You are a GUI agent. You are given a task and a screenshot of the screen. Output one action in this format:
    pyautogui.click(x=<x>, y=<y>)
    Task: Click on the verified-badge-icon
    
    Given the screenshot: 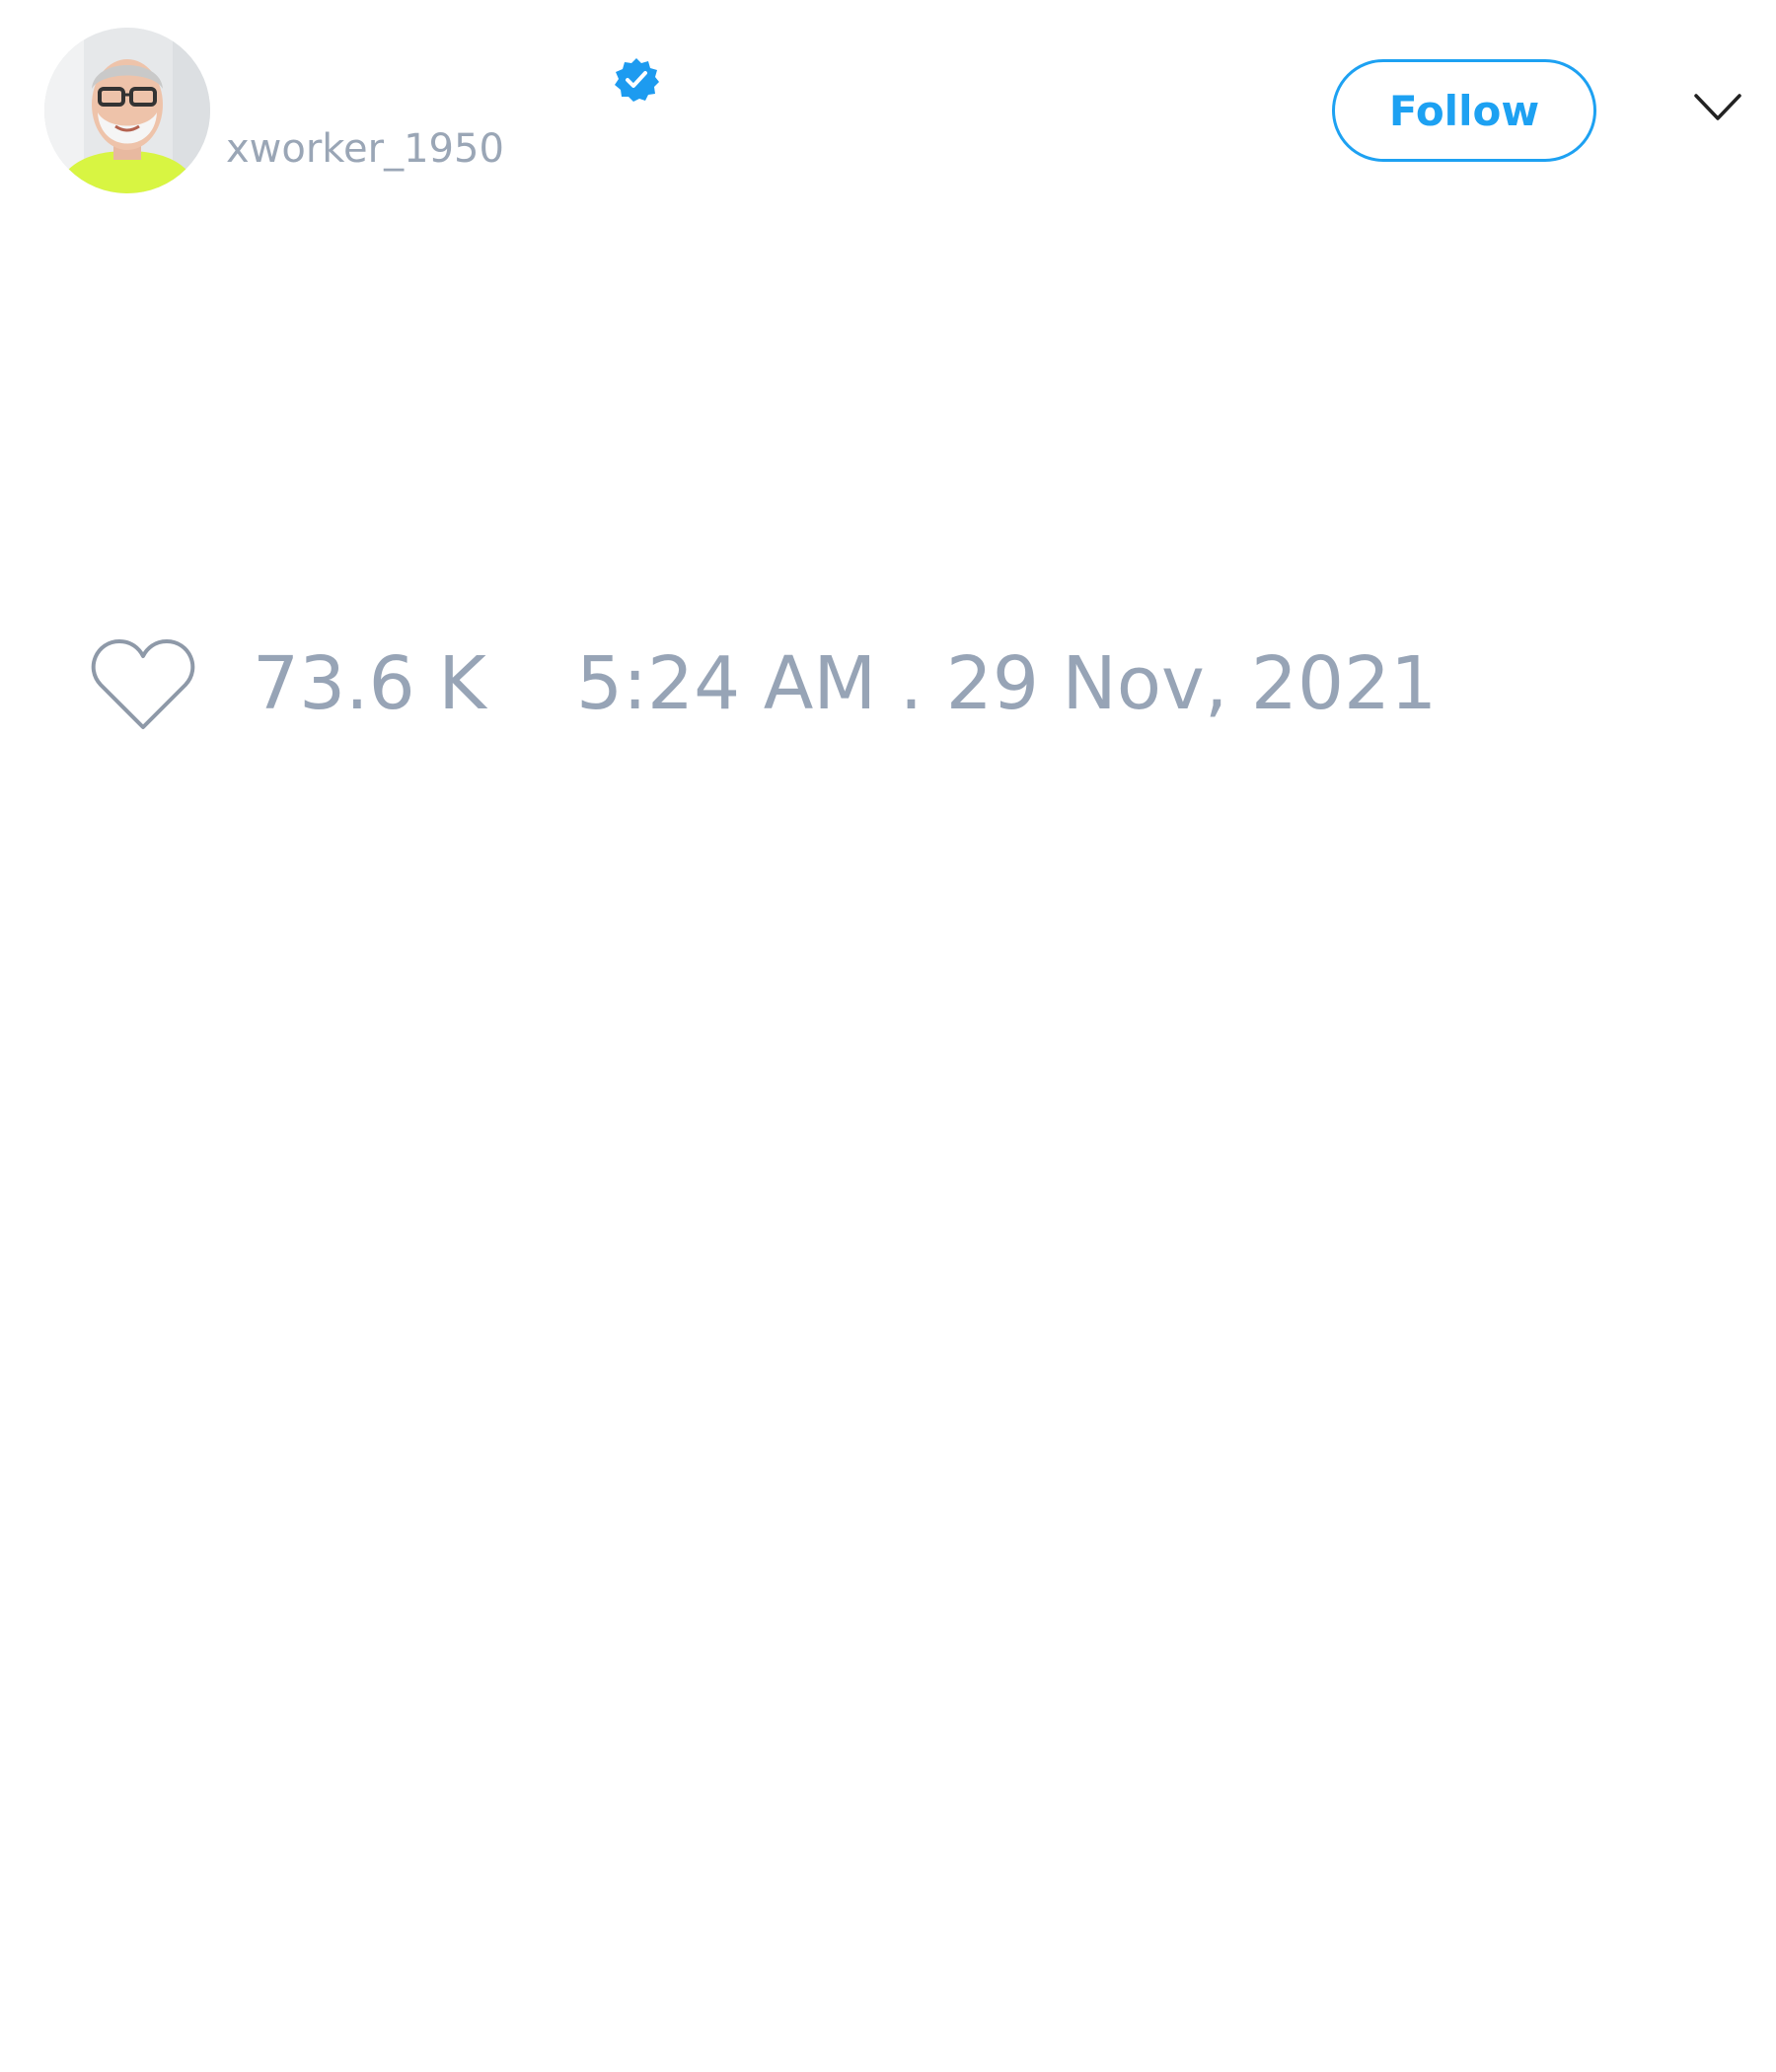 What is the action you would take?
    pyautogui.click(x=637, y=80)
    